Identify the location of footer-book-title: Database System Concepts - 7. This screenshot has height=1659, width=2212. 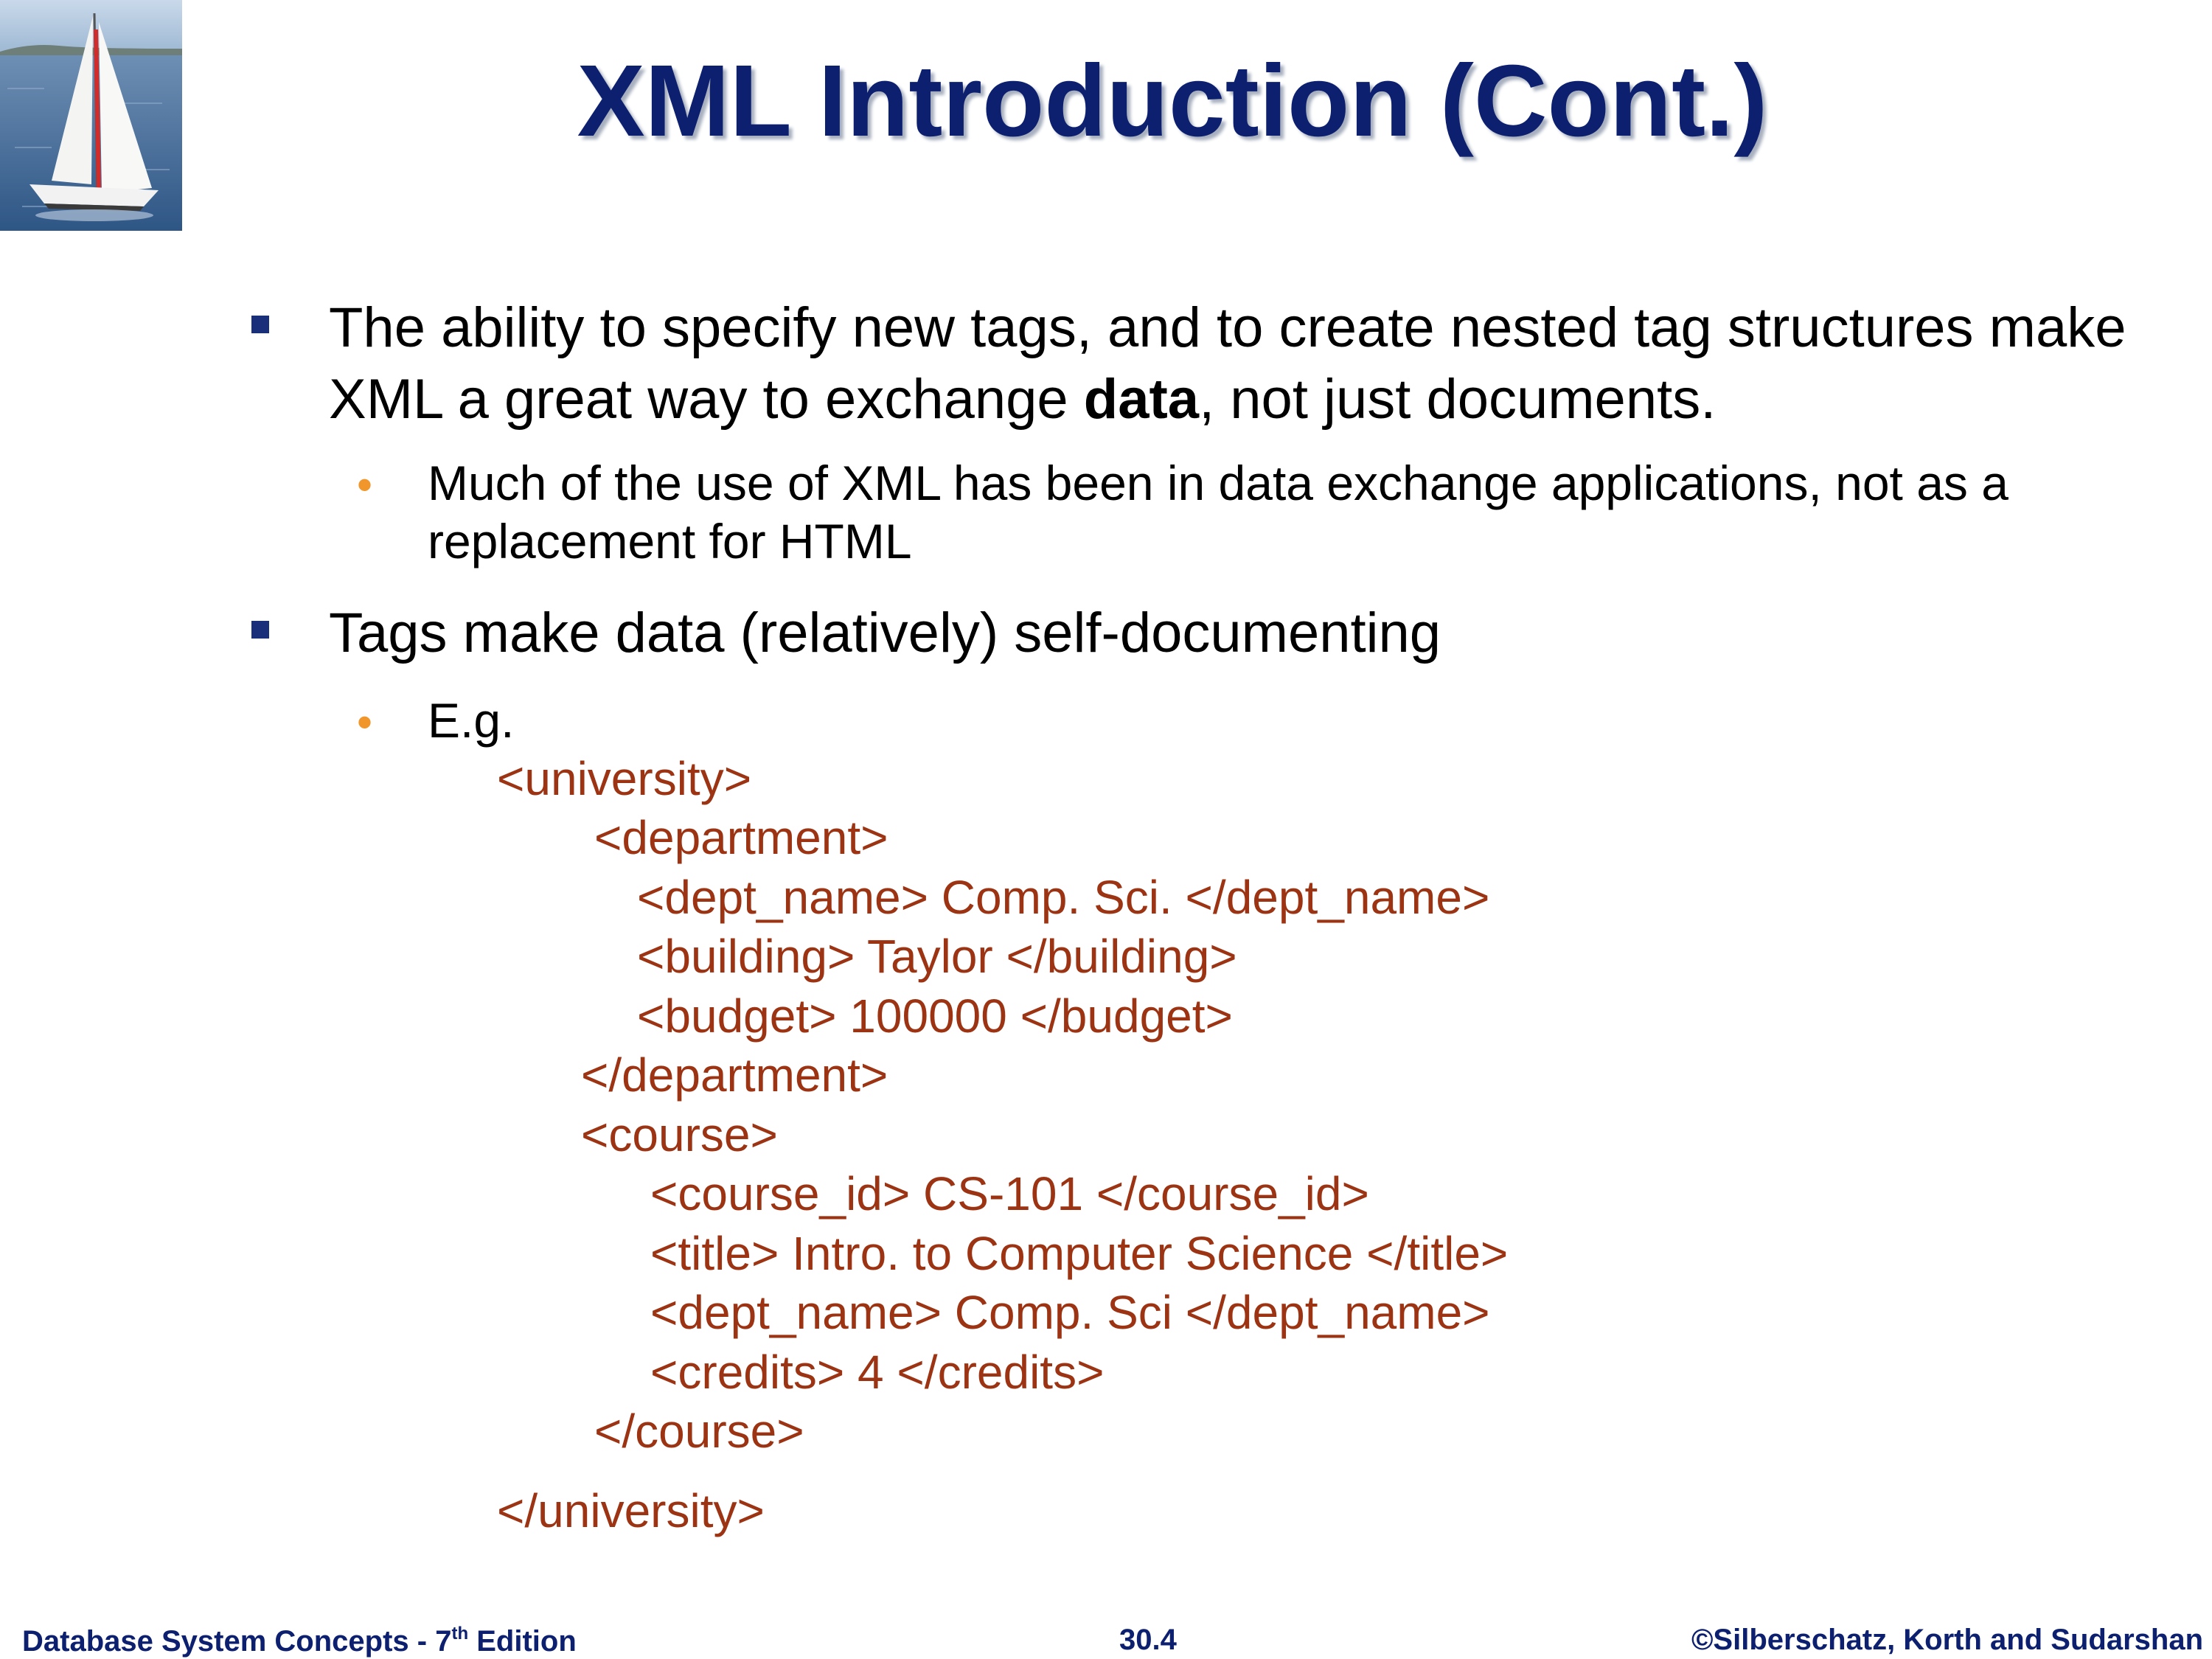
(237, 1641).